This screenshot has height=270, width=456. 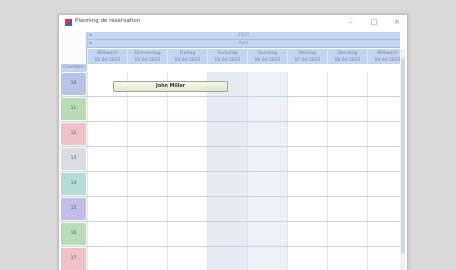 What do you see at coordinates (374, 22) in the screenshot?
I see `maximize-button: □` at bounding box center [374, 22].